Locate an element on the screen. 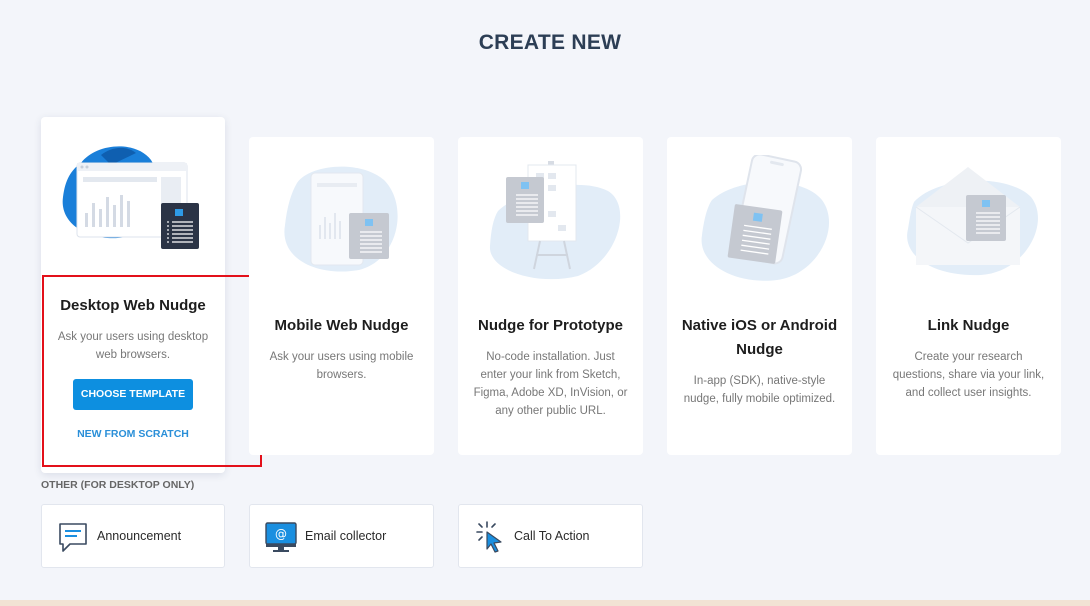  choose-template-button: CHOOSE TEMPLATE is located at coordinates (133, 394).